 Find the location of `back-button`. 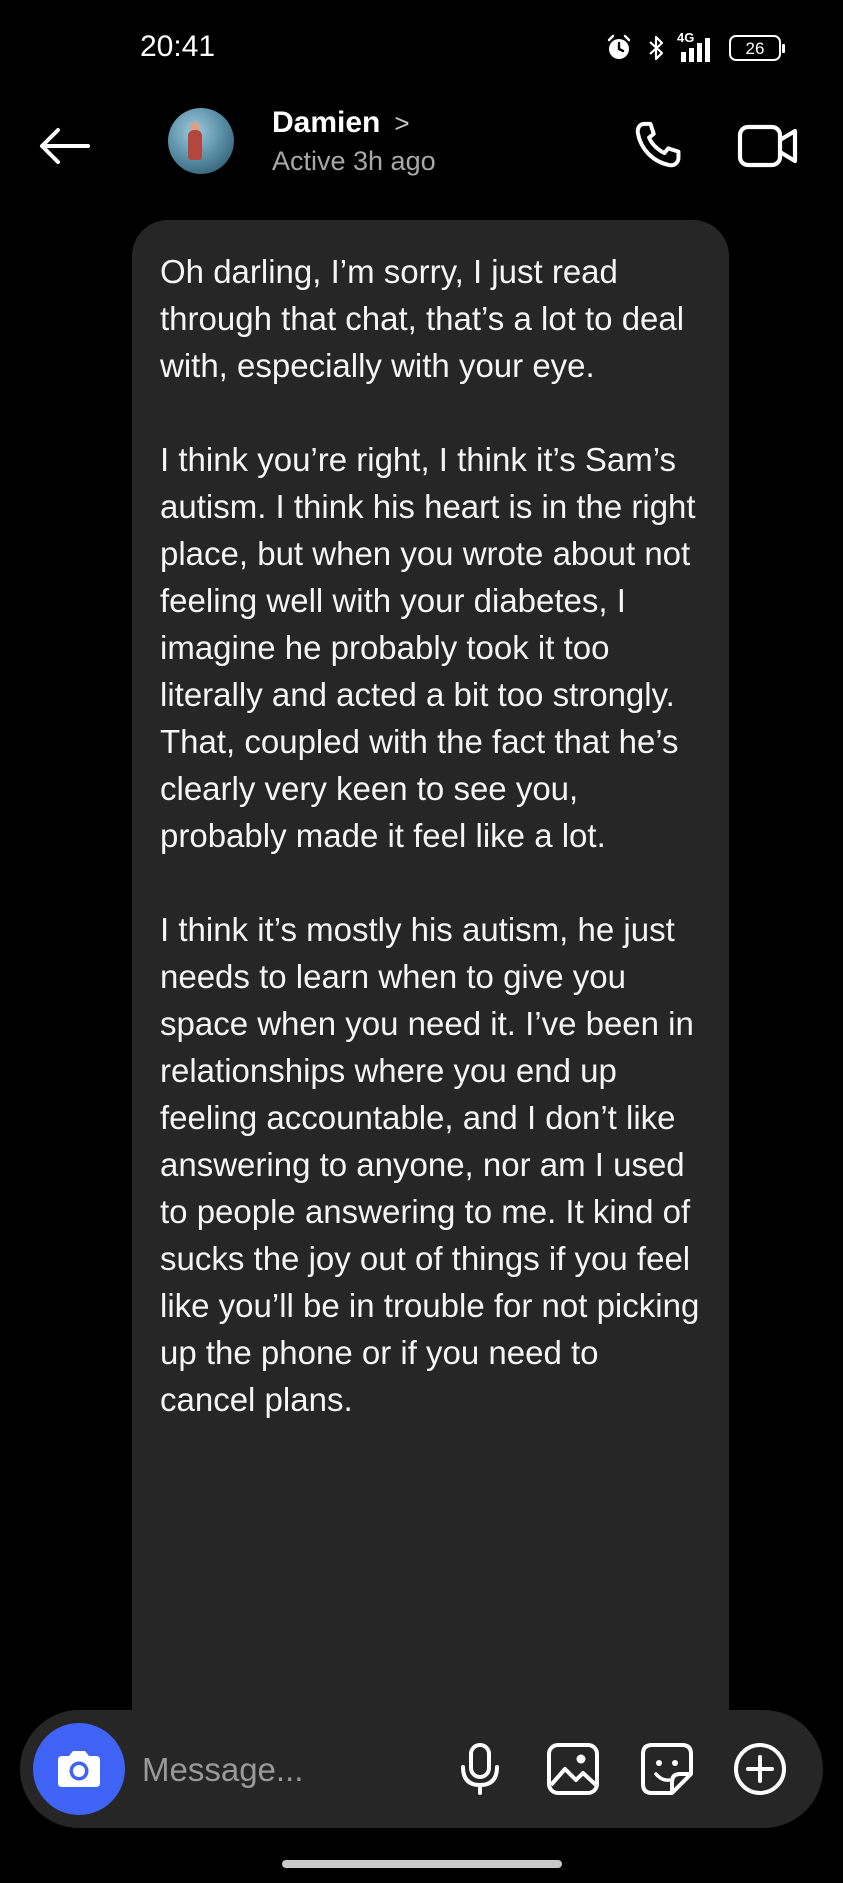

back-button is located at coordinates (64, 146).